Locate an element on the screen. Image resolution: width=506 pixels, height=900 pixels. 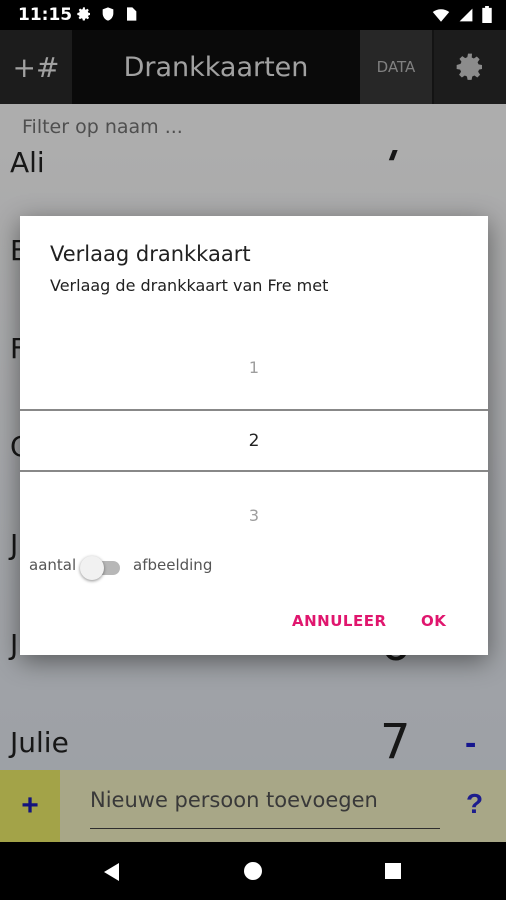
picker-value-below: 3 is located at coordinates (254, 515).